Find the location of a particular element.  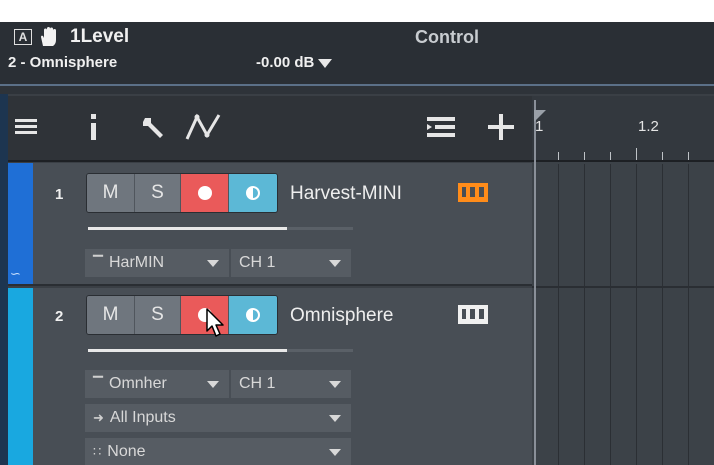

record-icon is located at coordinates (204, 193).